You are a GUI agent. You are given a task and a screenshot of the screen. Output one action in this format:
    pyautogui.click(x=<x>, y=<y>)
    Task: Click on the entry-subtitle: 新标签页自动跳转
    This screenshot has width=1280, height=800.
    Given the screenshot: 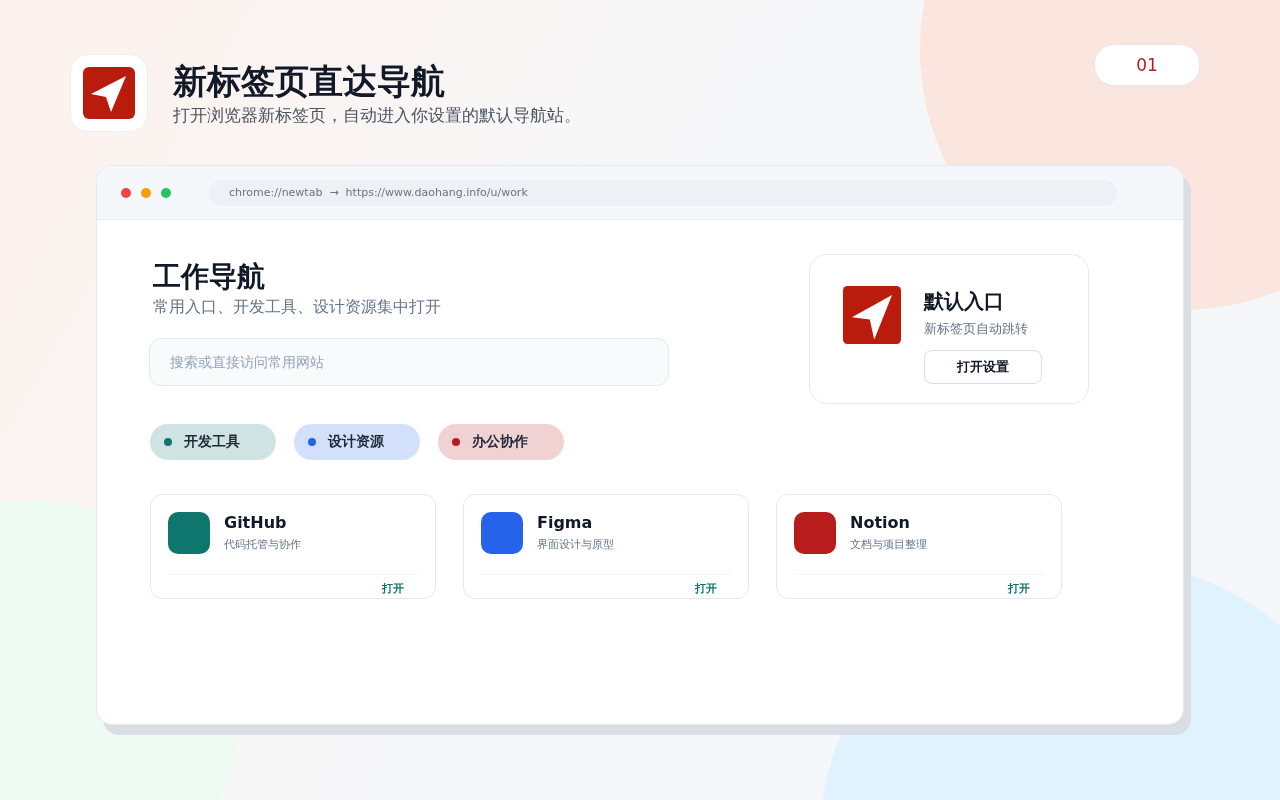 What is the action you would take?
    pyautogui.click(x=976, y=329)
    